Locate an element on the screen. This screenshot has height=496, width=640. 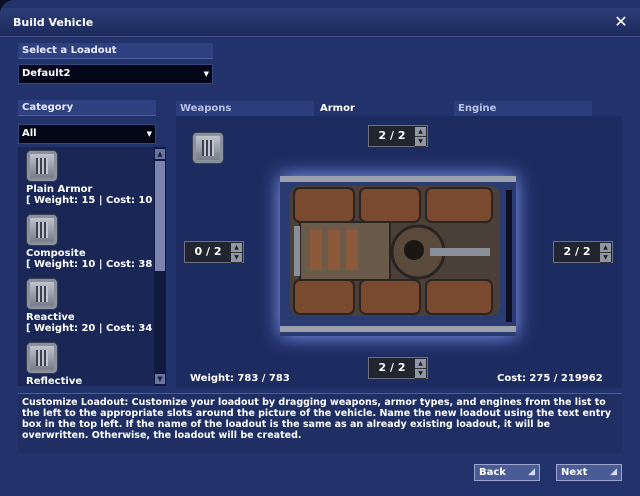
item-stats: [ Weight: 15 | Cost: 10 ] is located at coordinates (93, 200).